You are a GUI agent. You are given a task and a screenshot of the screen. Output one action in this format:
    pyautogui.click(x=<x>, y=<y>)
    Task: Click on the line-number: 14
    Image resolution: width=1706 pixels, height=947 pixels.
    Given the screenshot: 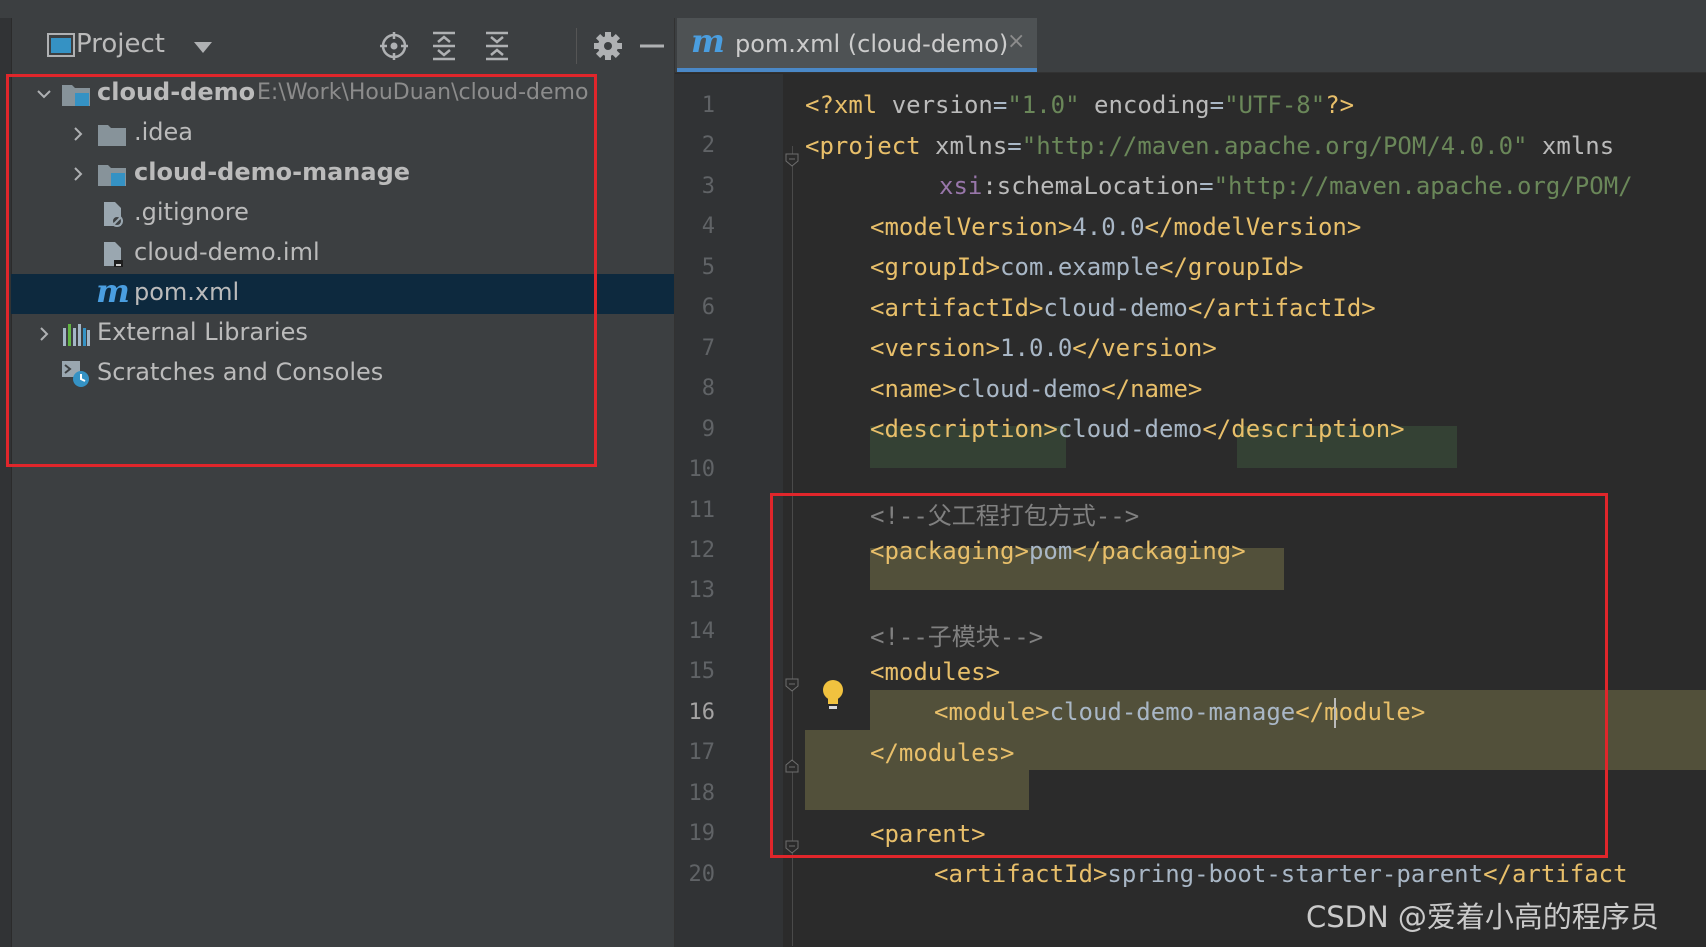 What is the action you would take?
    pyautogui.click(x=702, y=631)
    